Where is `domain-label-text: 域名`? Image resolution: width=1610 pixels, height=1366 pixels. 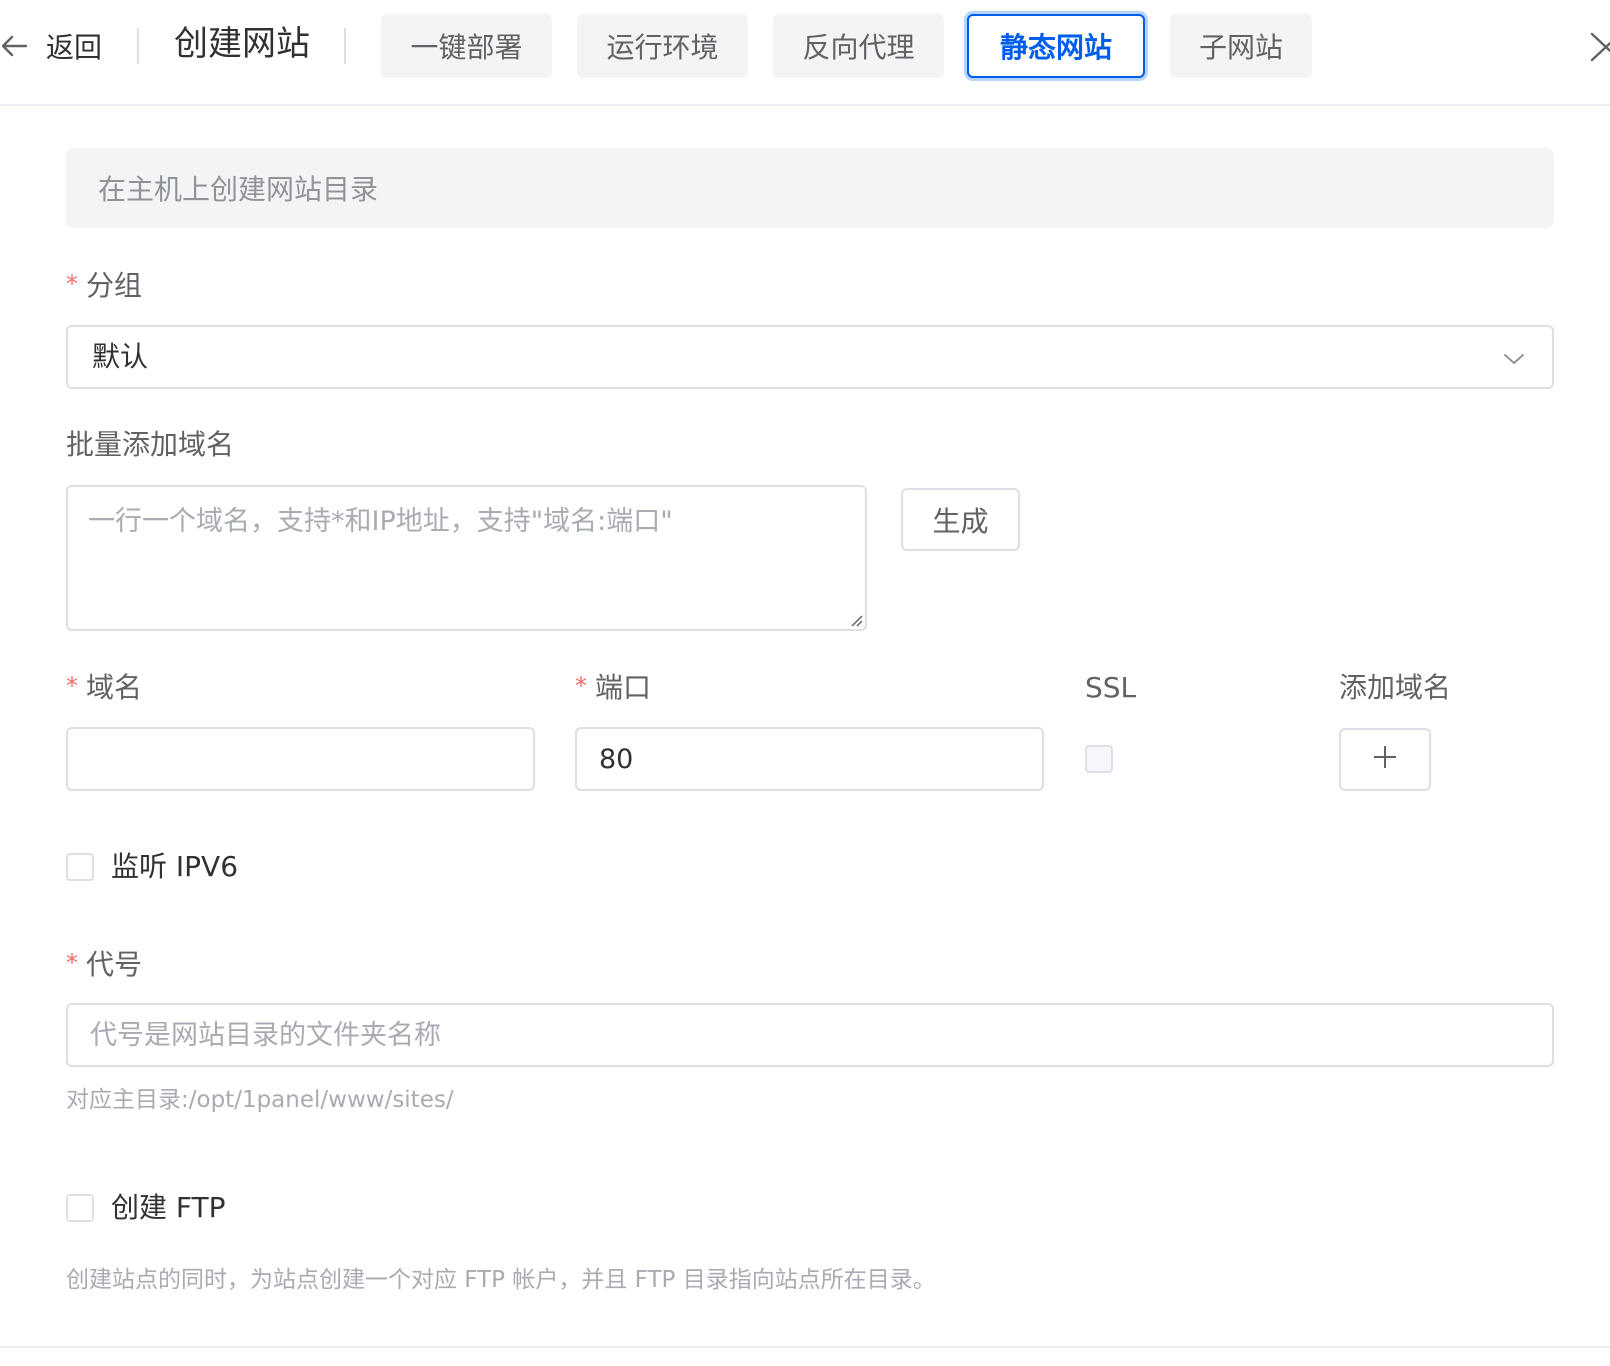
domain-label-text: 域名 is located at coordinates (114, 687).